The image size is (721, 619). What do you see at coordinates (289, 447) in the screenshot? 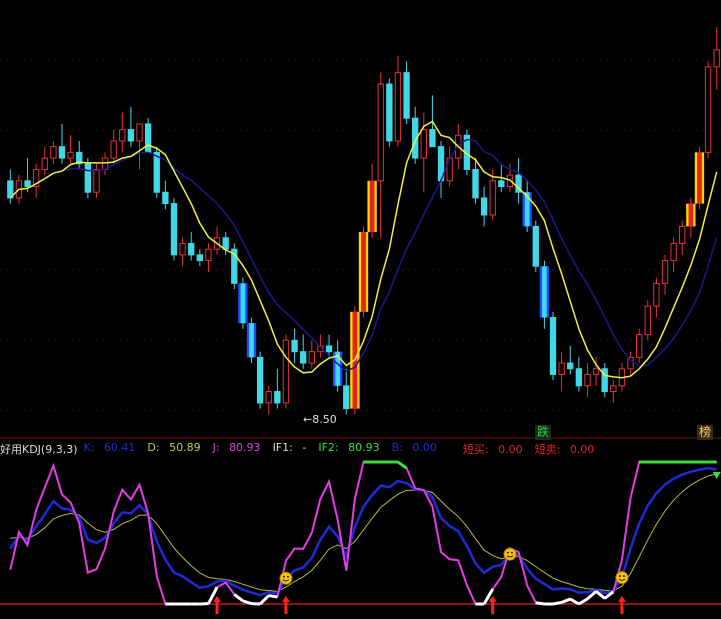
I see `kdj-field-if1: IF1: -` at bounding box center [289, 447].